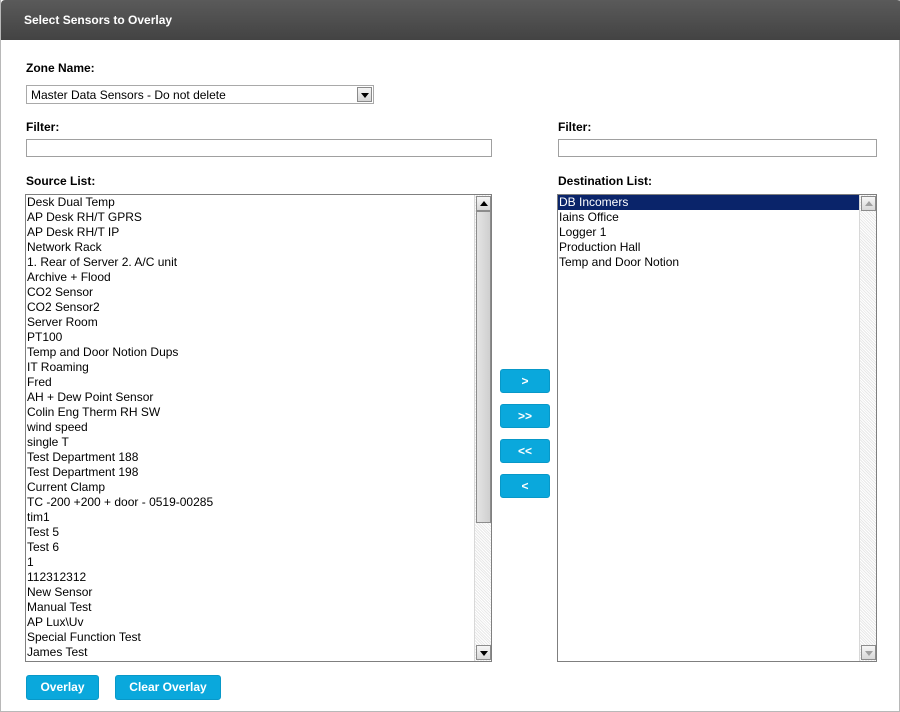 The image size is (900, 712). What do you see at coordinates (250, 472) in the screenshot?
I see `source-list-item: Test Department 198` at bounding box center [250, 472].